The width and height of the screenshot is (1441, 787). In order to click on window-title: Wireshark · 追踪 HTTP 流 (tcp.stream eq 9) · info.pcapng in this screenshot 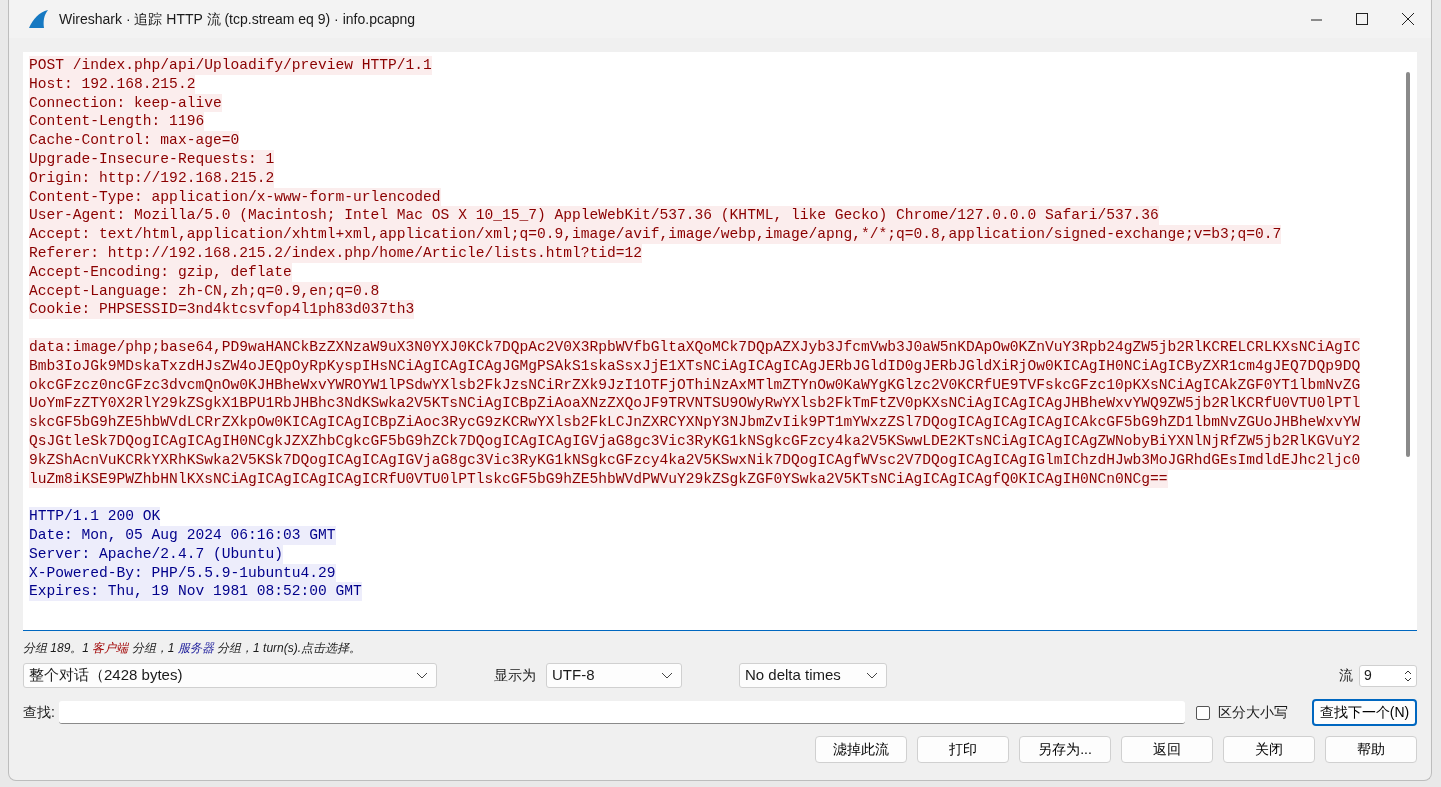, I will do `click(237, 19)`.